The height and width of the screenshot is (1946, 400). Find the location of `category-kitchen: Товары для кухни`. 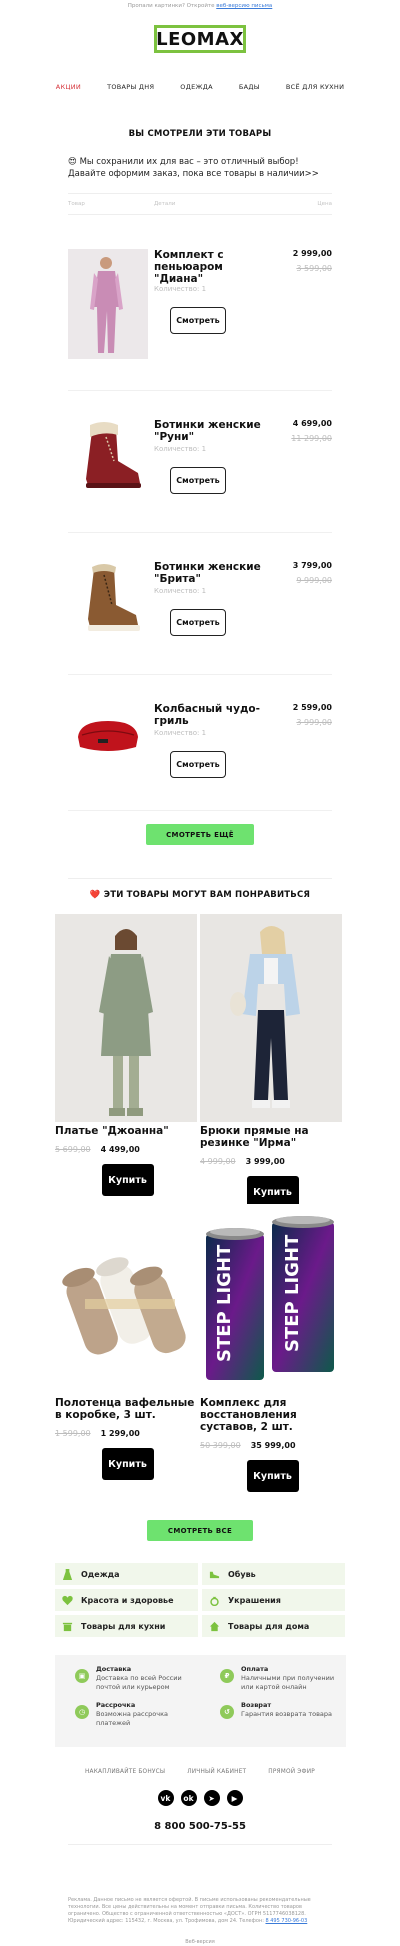

category-kitchen: Товары для кухни is located at coordinates (126, 1626).